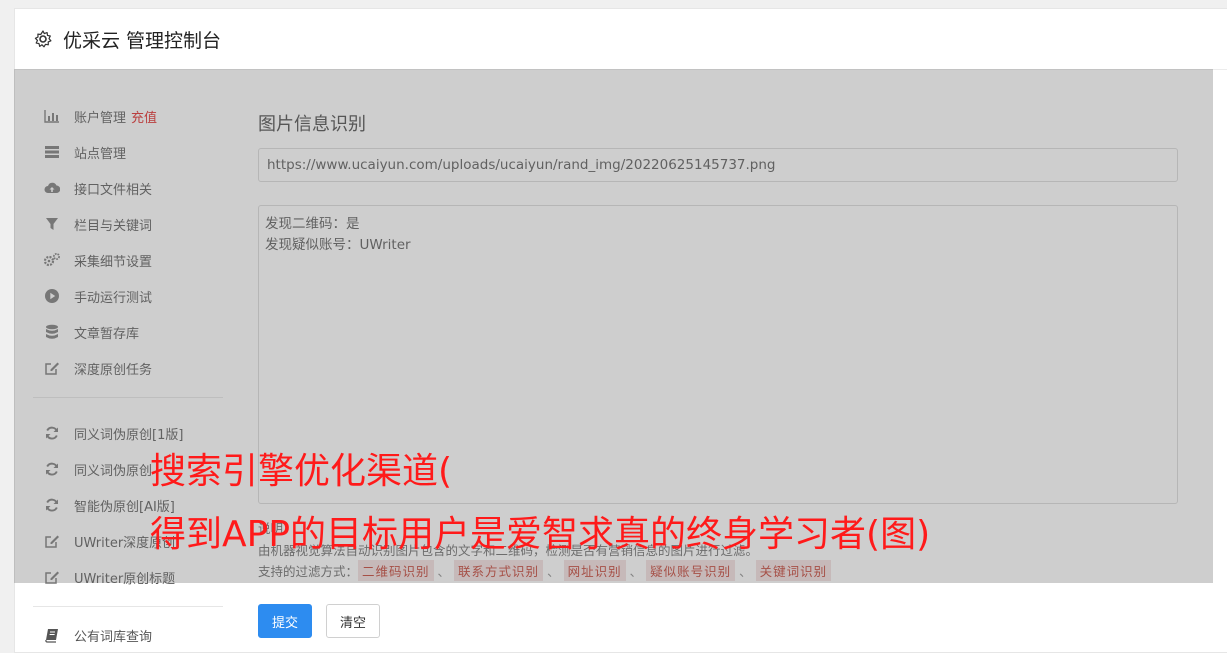 The image size is (1227, 653). I want to click on sidebar-item-synonym: 同义词伪原创, so click(97, 469).